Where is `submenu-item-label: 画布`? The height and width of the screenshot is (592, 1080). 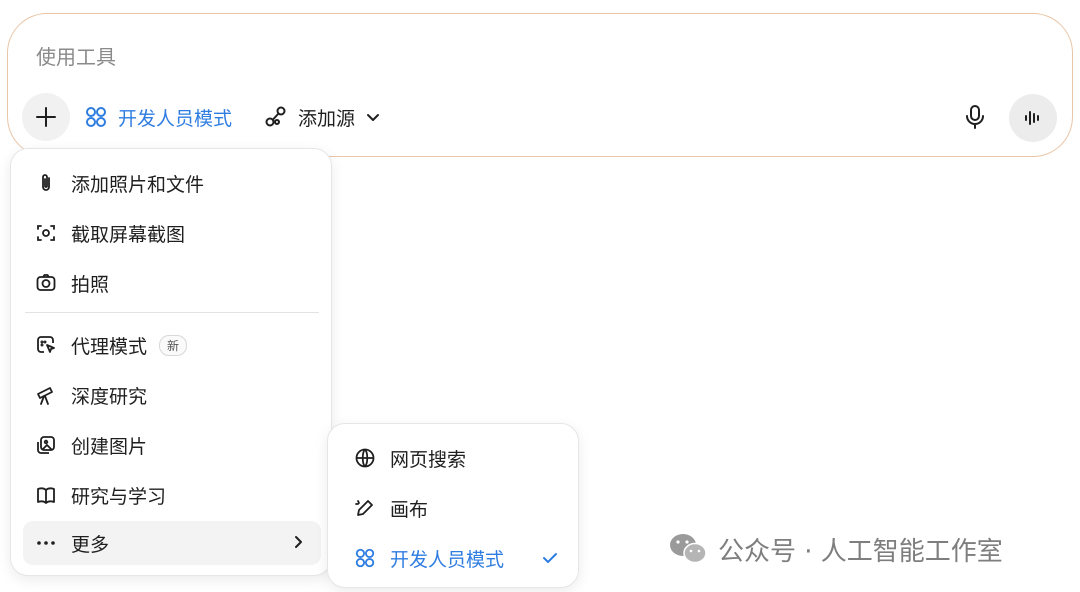
submenu-item-label: 画布 is located at coordinates (409, 509).